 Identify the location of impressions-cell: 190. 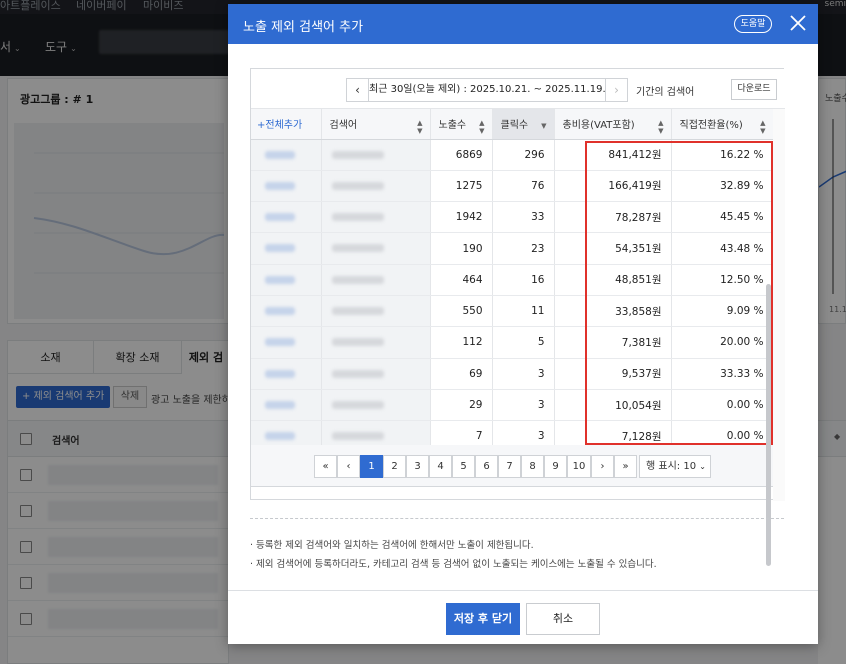
(461, 248).